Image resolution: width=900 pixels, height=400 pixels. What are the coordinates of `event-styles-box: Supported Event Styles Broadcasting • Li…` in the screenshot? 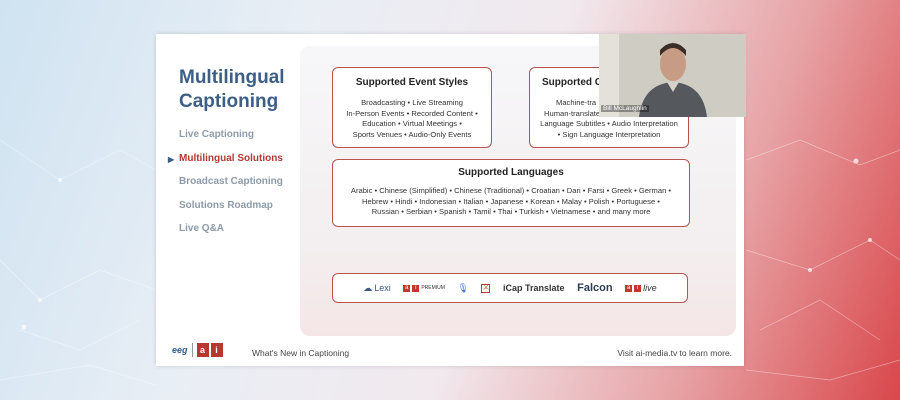 It's located at (412, 107).